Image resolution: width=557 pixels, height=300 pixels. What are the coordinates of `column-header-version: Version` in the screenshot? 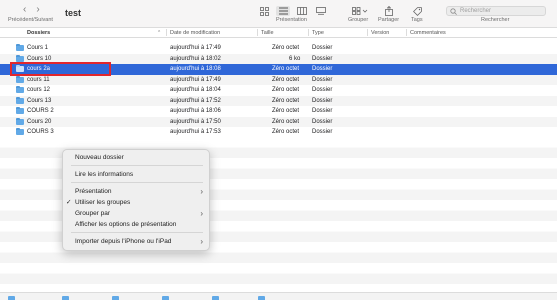 It's located at (380, 33).